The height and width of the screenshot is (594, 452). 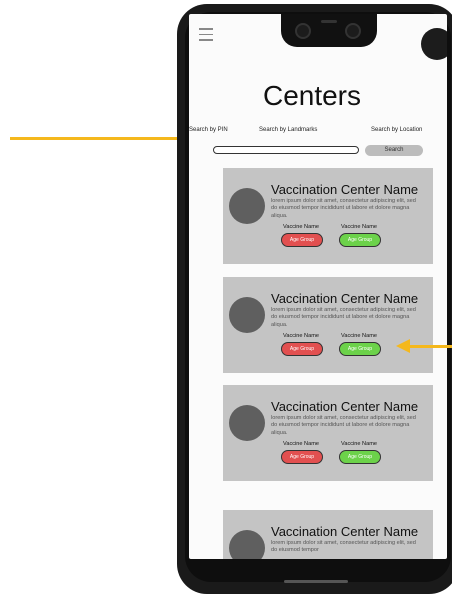 I want to click on tab-search-by-landmarks: Search by Landmarks, so click(x=288, y=130).